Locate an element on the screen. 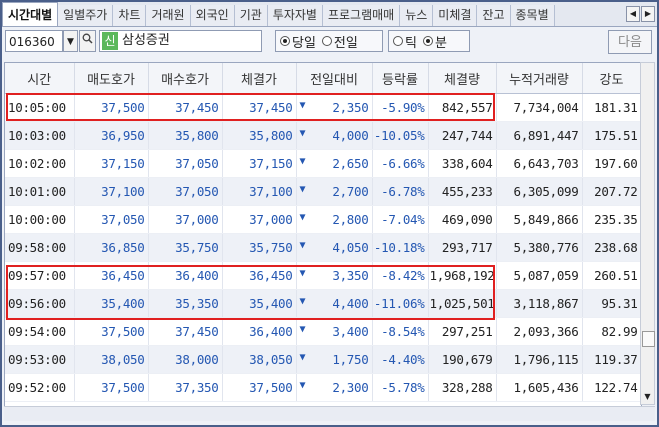 The width and height of the screenshot is (659, 427). column-header: 강도 is located at coordinates (611, 78).